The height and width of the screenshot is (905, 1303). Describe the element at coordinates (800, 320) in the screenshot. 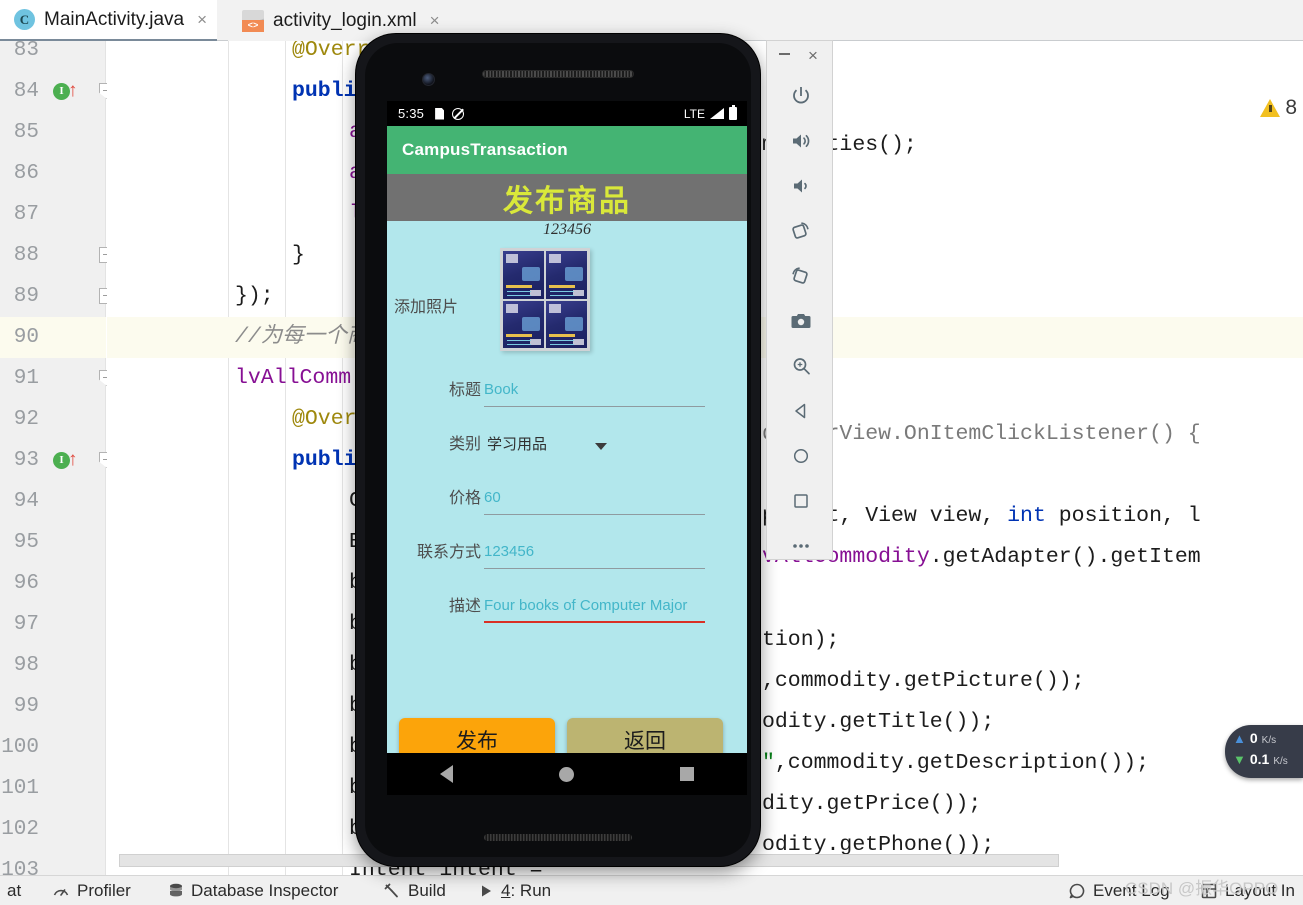

I see `camera-icon` at that location.